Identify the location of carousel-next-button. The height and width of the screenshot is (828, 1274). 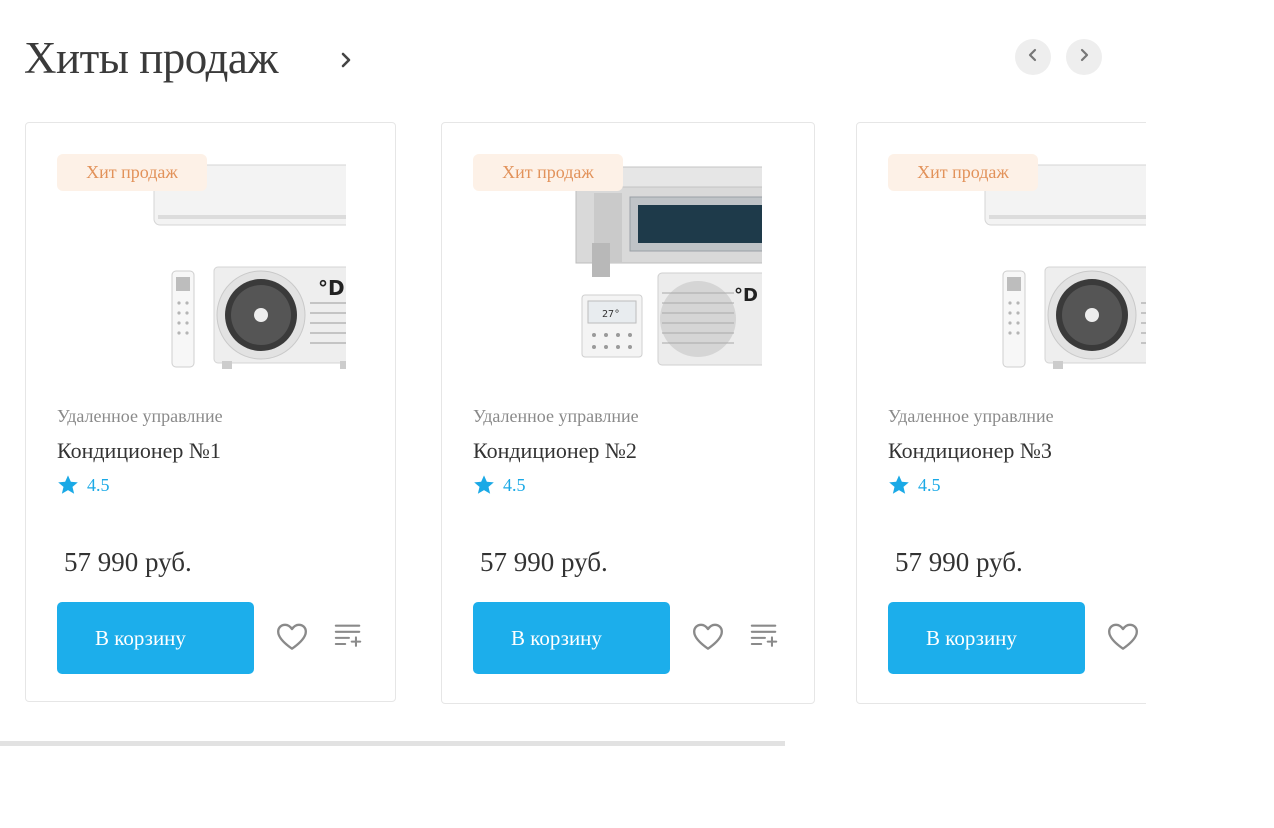
(1084, 57).